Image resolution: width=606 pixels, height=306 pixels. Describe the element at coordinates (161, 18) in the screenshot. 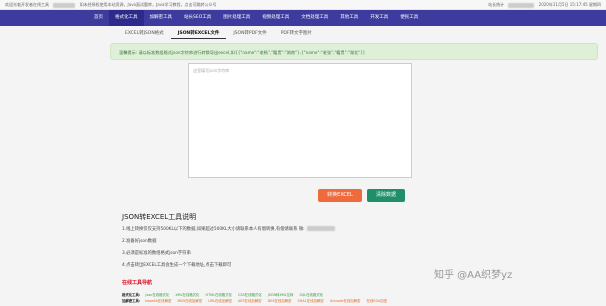

I see `nav-item-crypto-tools: 加解密工具` at that location.